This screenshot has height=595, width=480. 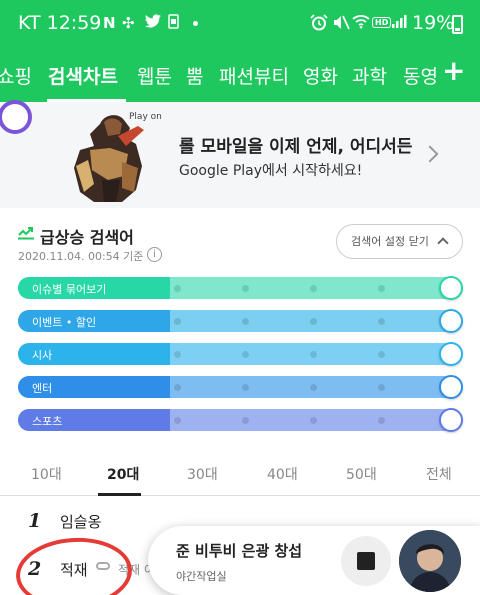 What do you see at coordinates (443, 243) in the screenshot?
I see `chevron-up-icon` at bounding box center [443, 243].